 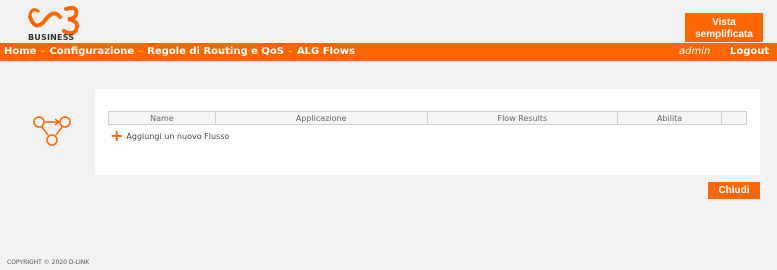 I want to click on simple-view-button: Vista semplificata, so click(x=724, y=27).